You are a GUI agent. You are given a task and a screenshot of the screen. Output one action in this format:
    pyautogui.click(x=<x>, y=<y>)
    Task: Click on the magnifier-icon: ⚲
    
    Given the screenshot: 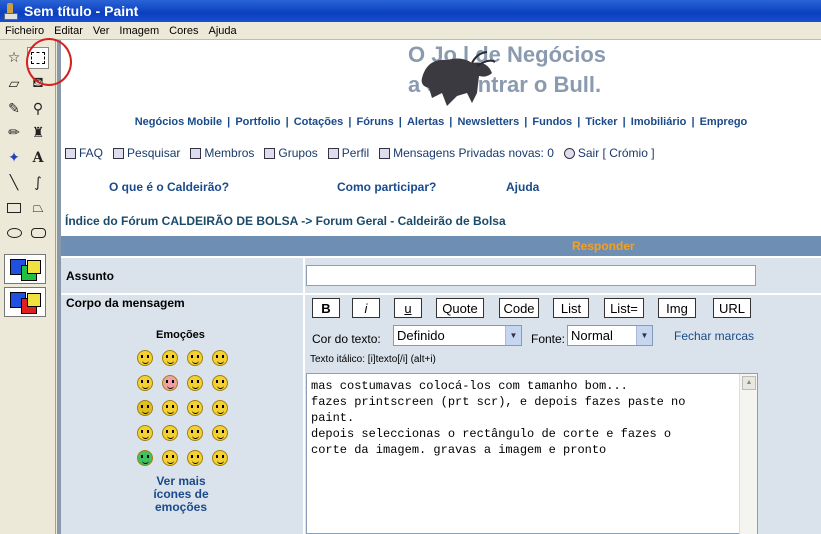 What is the action you would take?
    pyautogui.click(x=38, y=109)
    